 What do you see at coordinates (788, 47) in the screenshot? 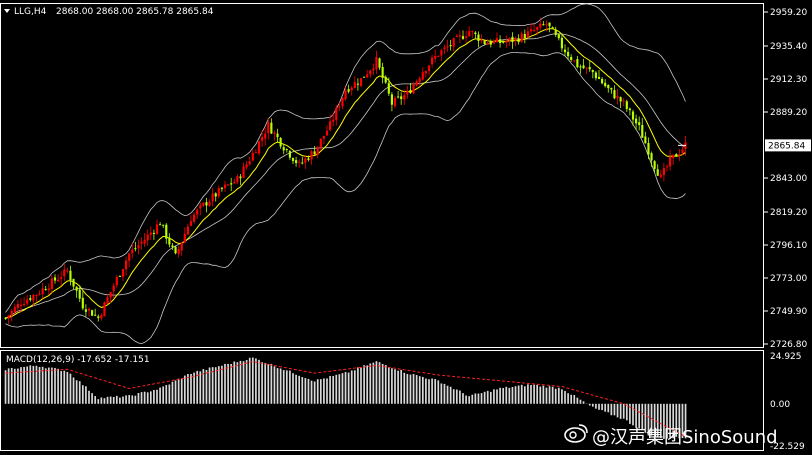
I see `price-tick-label: 2935.40` at bounding box center [788, 47].